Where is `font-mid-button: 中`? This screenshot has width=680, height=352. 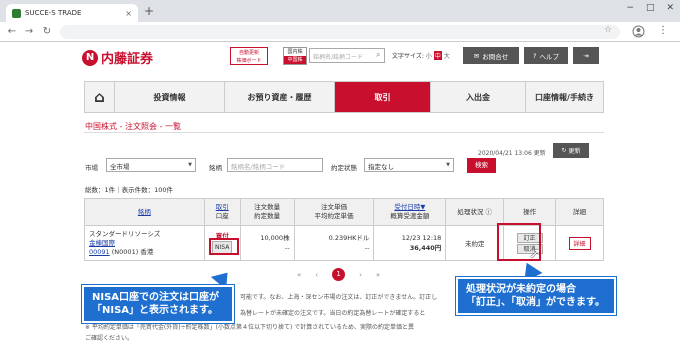
font-mid-button: 中 is located at coordinates (437, 55).